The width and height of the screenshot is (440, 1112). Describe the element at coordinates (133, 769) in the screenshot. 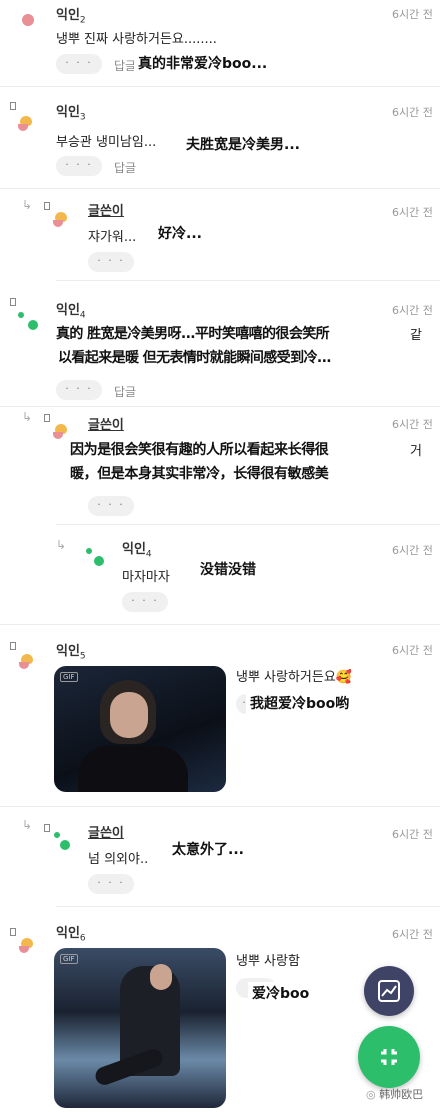

I see `person-body` at that location.